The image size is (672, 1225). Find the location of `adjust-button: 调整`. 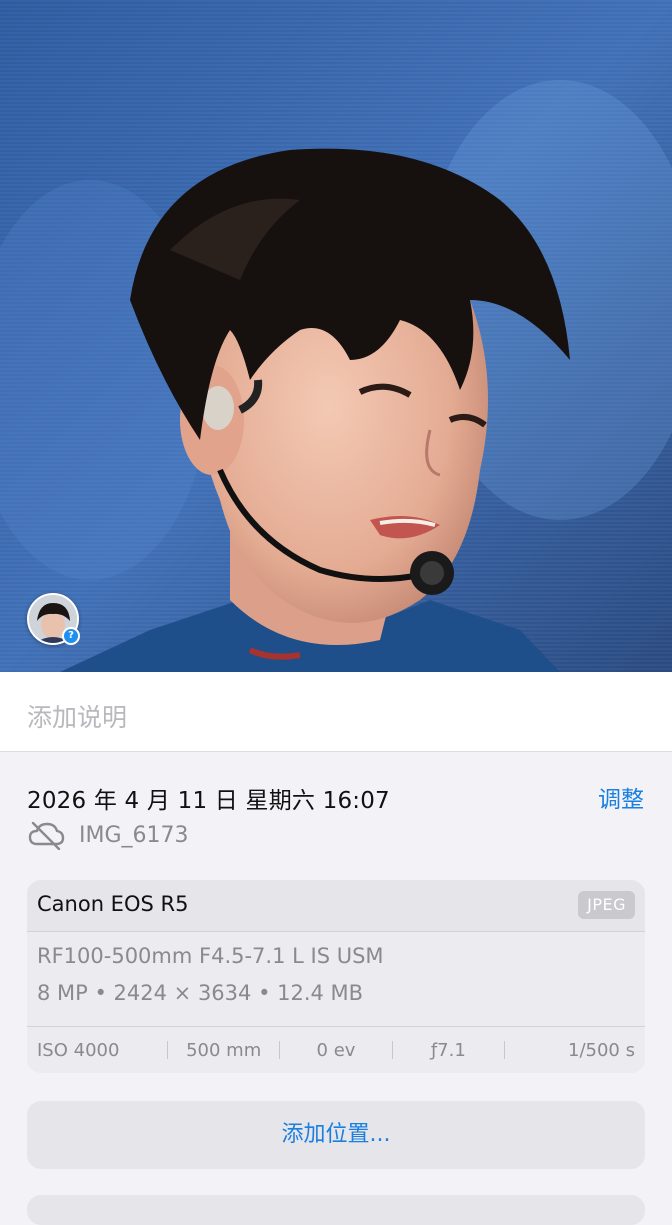

adjust-button: 调整 is located at coordinates (621, 797).